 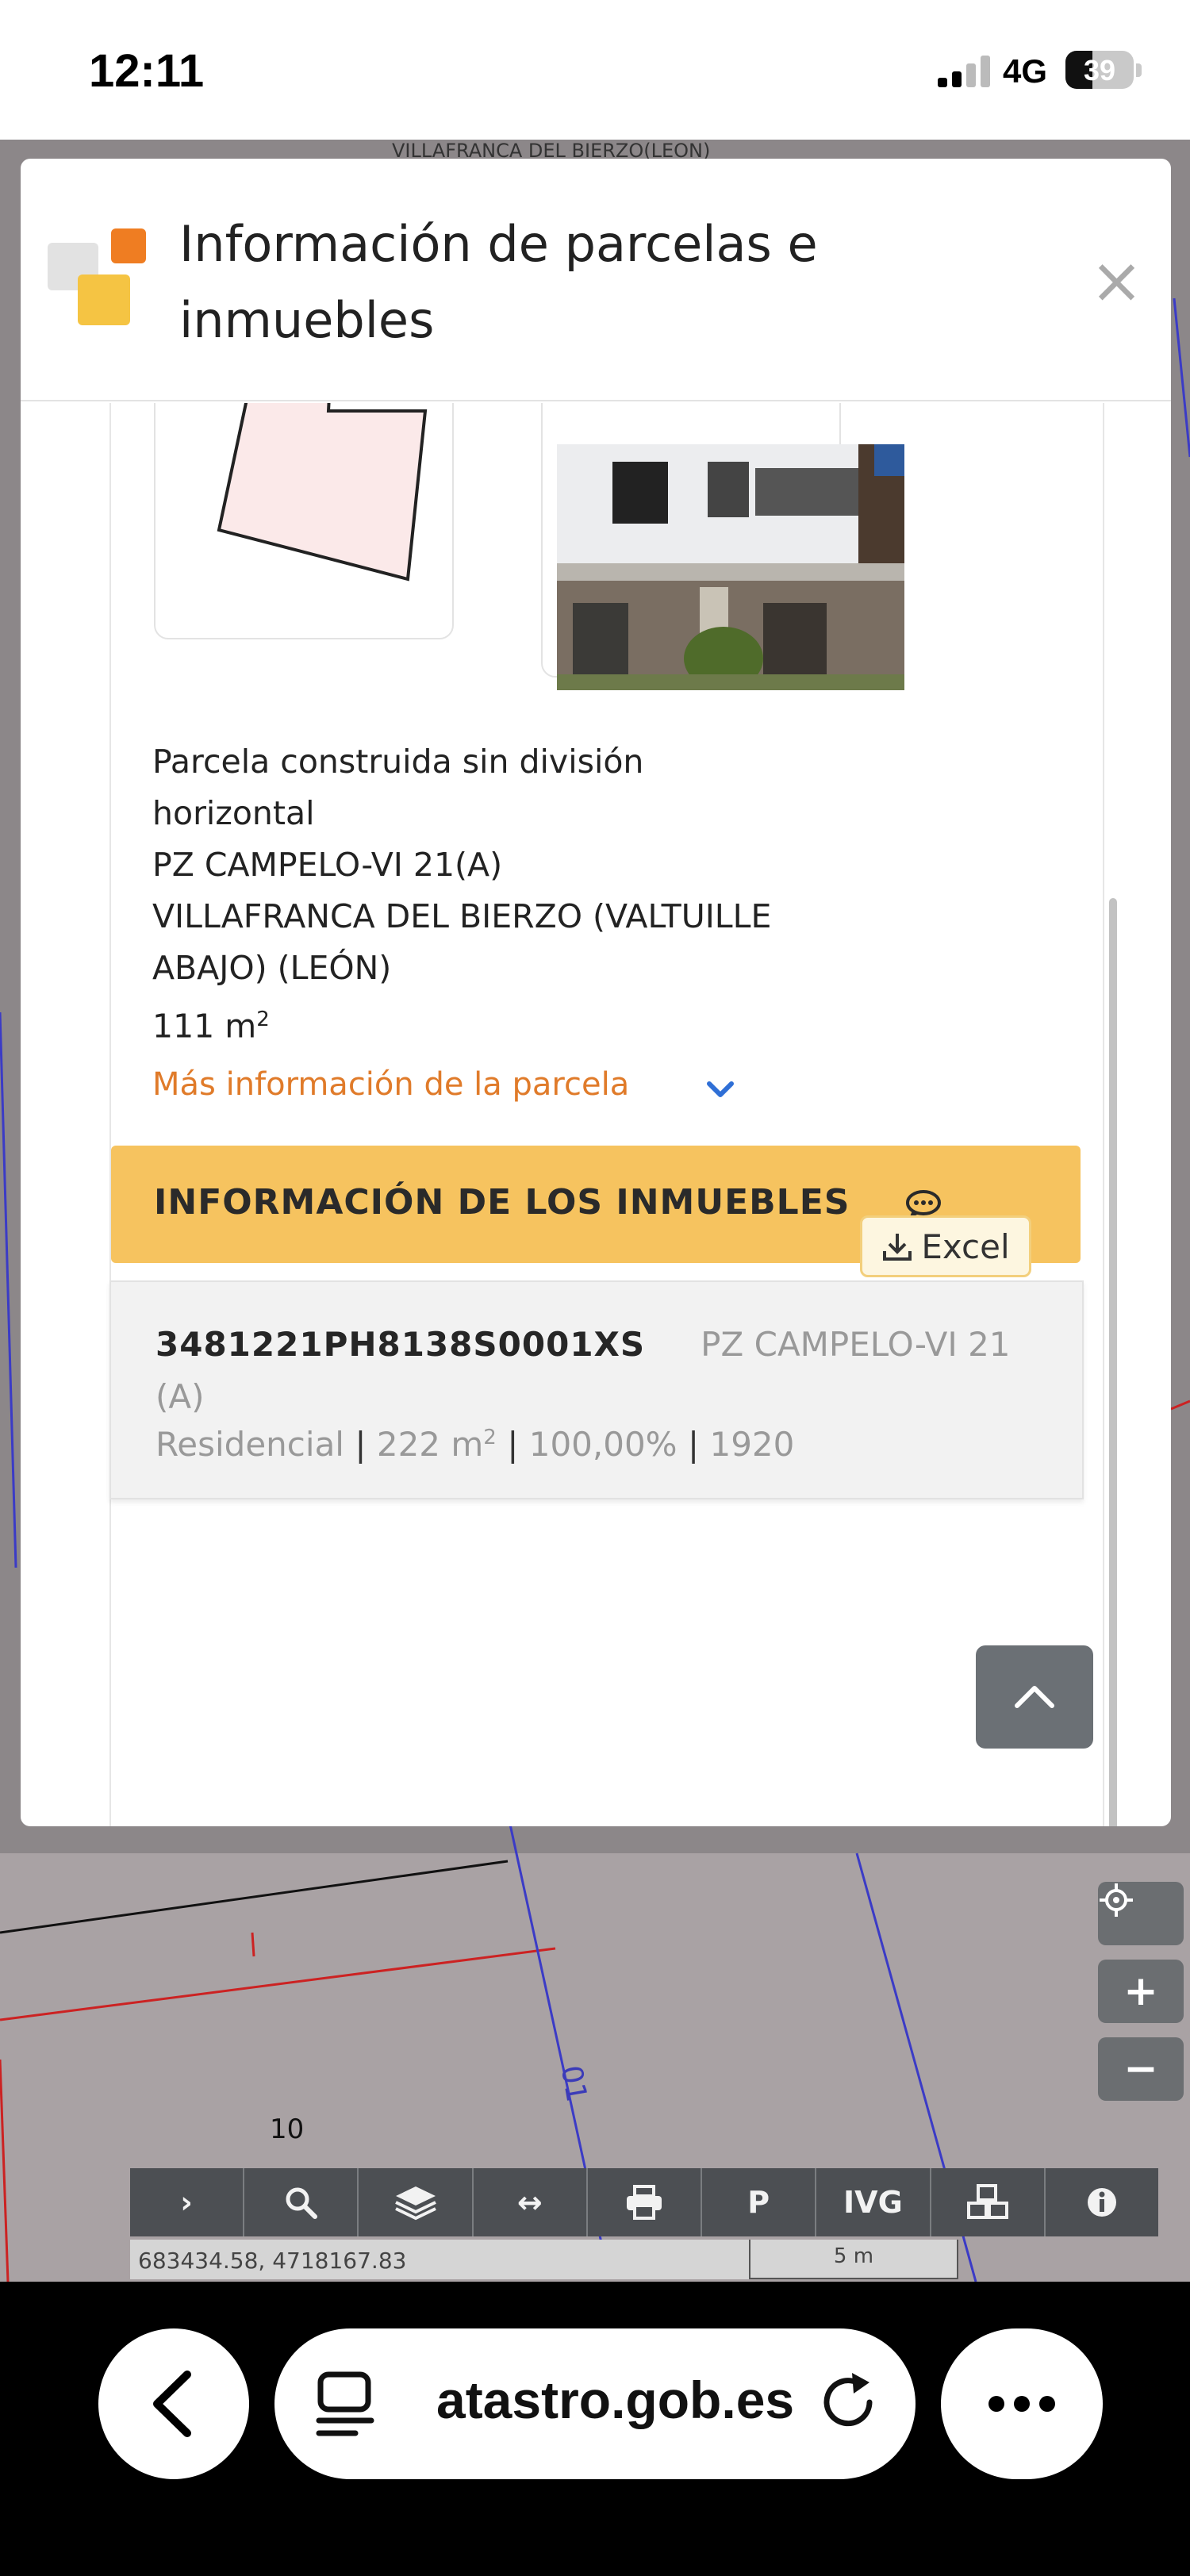 What do you see at coordinates (730, 567) in the screenshot?
I see `facade-photo` at bounding box center [730, 567].